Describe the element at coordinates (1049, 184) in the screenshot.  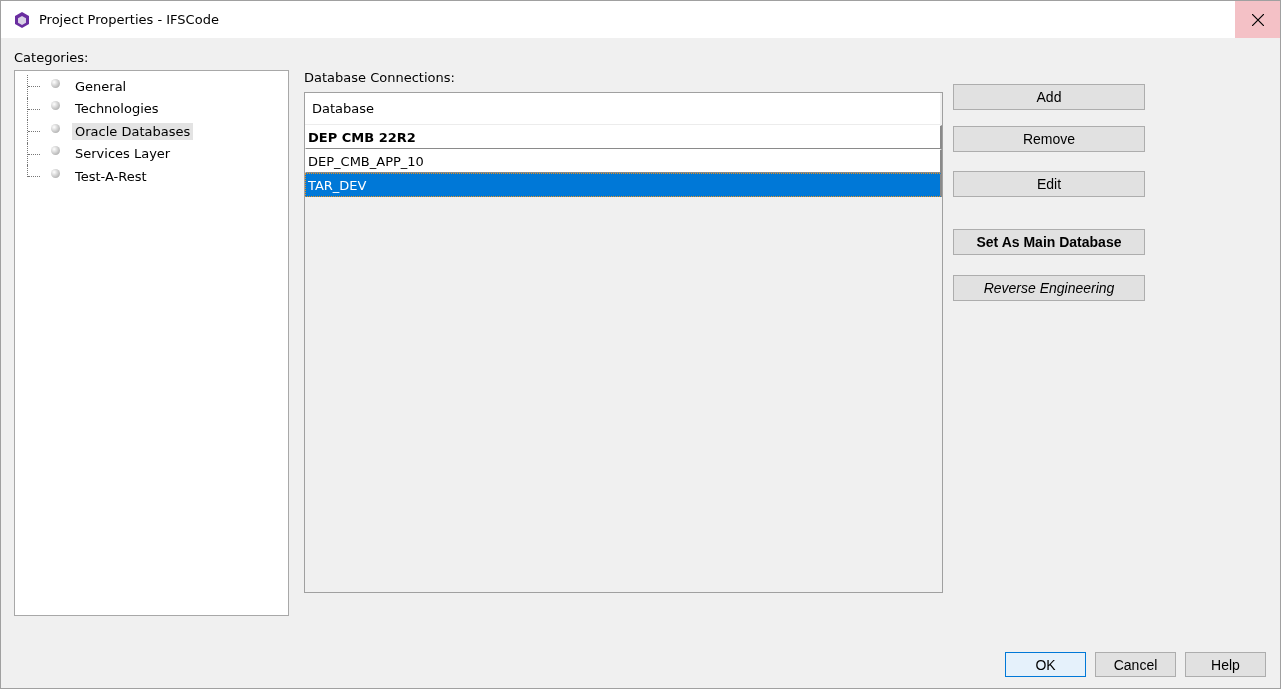
I see `action-button: Edit` at that location.